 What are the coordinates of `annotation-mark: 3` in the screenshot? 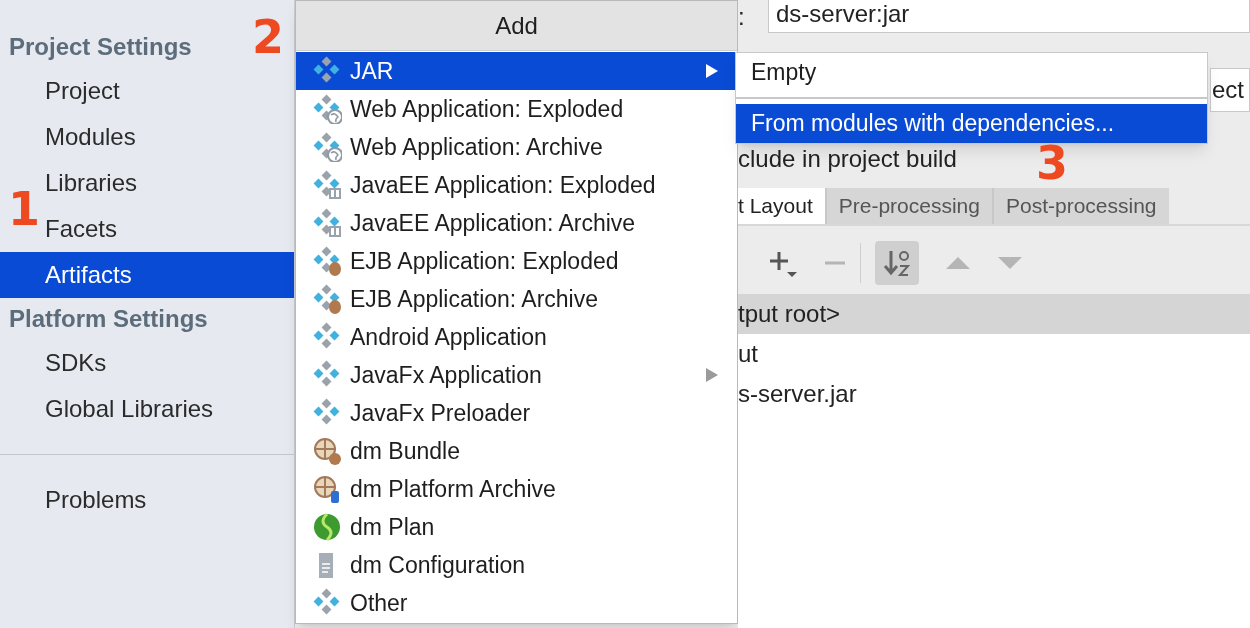 It's located at (1052, 163).